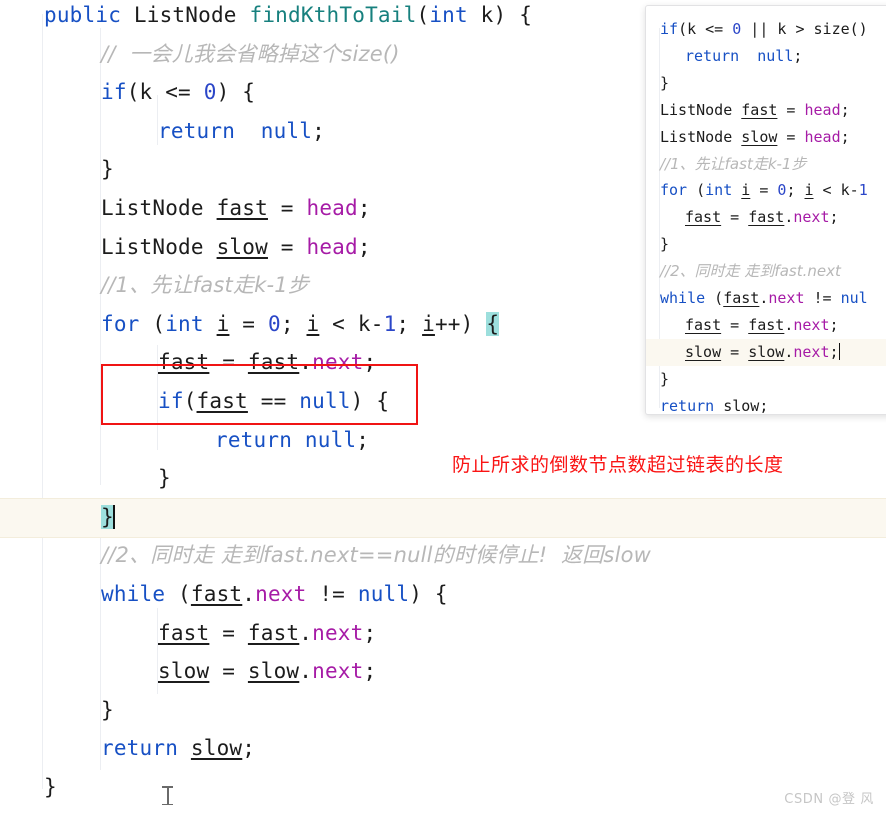 The height and width of the screenshot is (819, 886). I want to click on code-token: < k-, so click(351, 323).